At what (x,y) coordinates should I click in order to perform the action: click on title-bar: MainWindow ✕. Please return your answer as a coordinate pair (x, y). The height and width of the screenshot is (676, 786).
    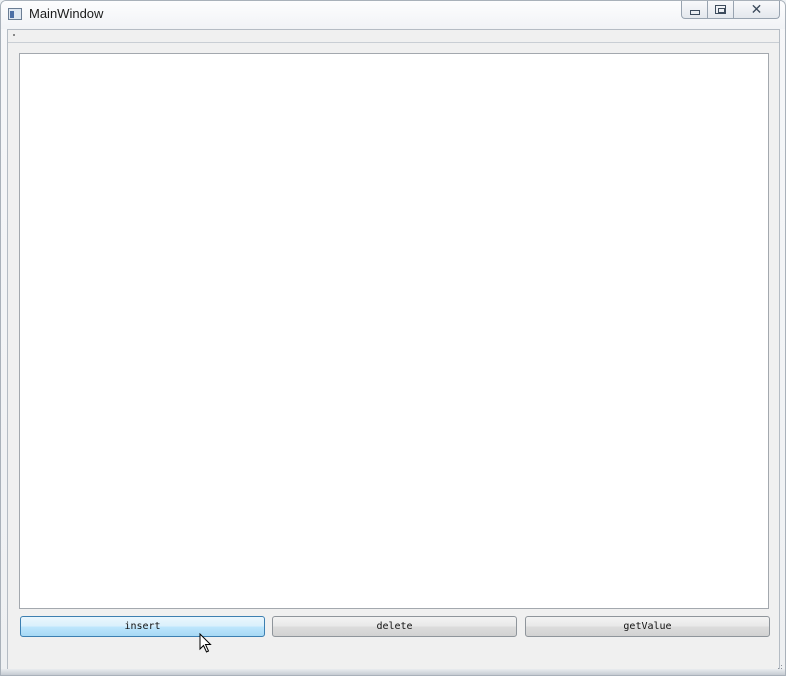
    Looking at the image, I should click on (393, 15).